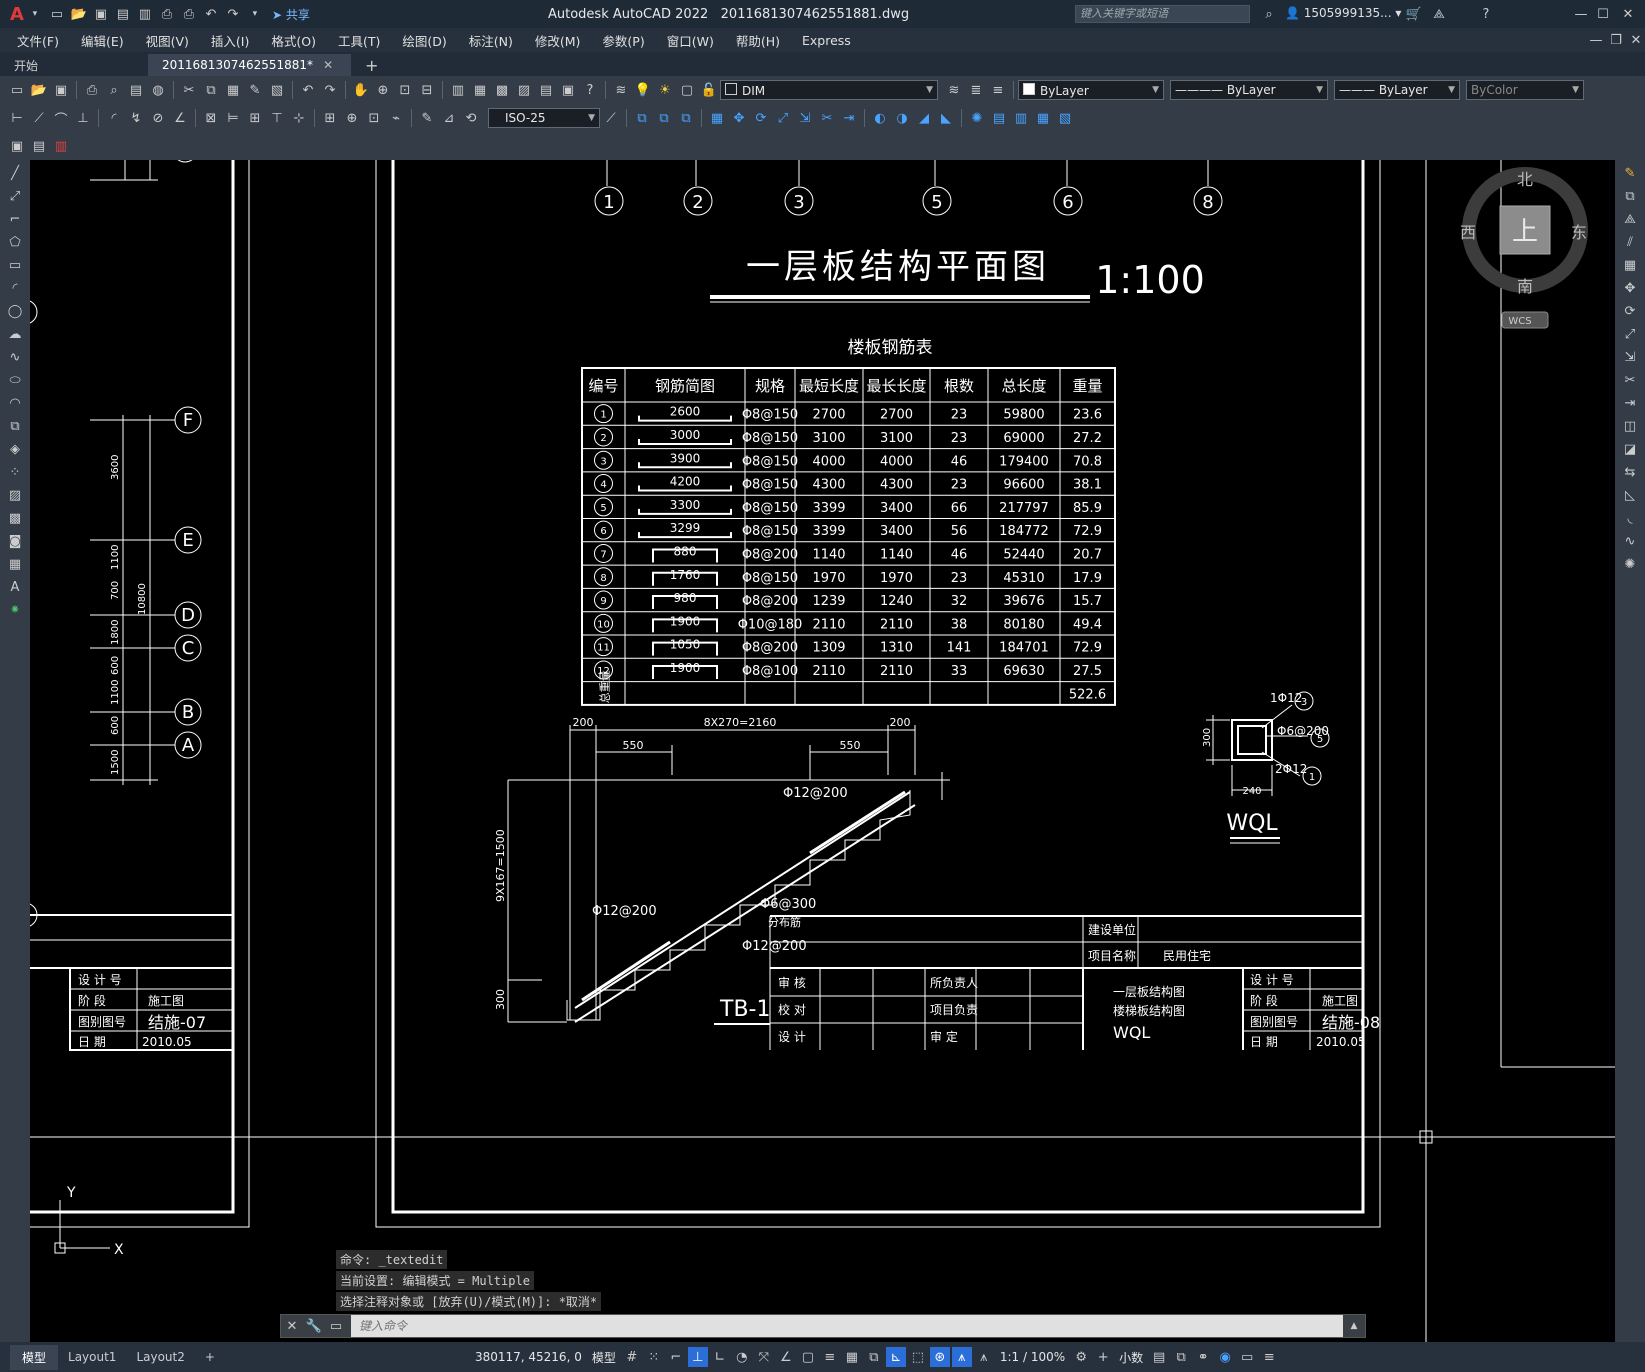 The width and height of the screenshot is (1645, 1372). I want to click on cut-icon: ✂, so click(189, 90).